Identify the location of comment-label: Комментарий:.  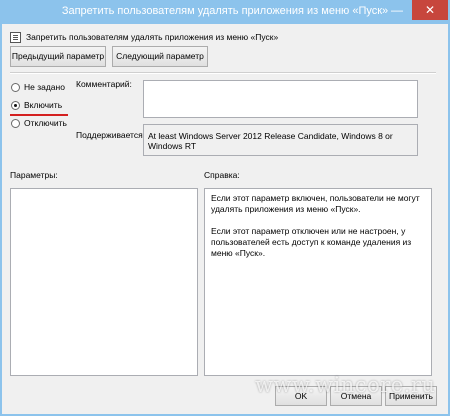
(104, 84).